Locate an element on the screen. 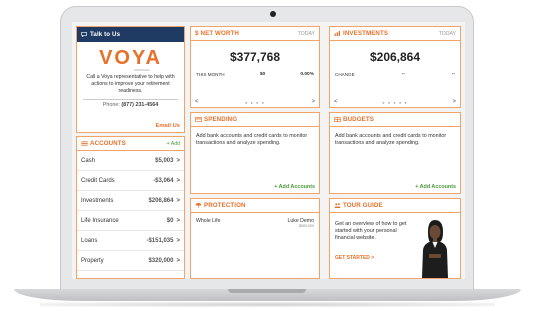 The image size is (535, 311). pager-dots: ● ● ● ● ● is located at coordinates (395, 102).